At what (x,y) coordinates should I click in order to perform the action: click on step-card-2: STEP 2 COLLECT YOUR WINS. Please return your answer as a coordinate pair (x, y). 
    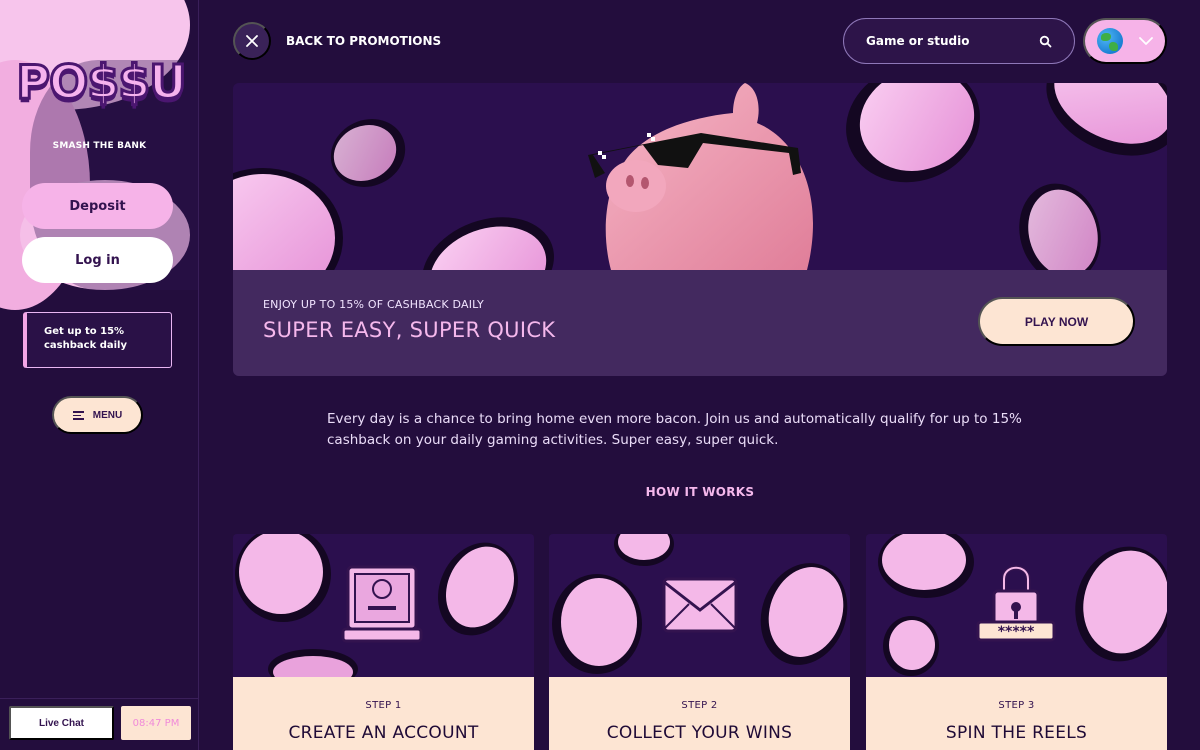
    Looking at the image, I should click on (699, 642).